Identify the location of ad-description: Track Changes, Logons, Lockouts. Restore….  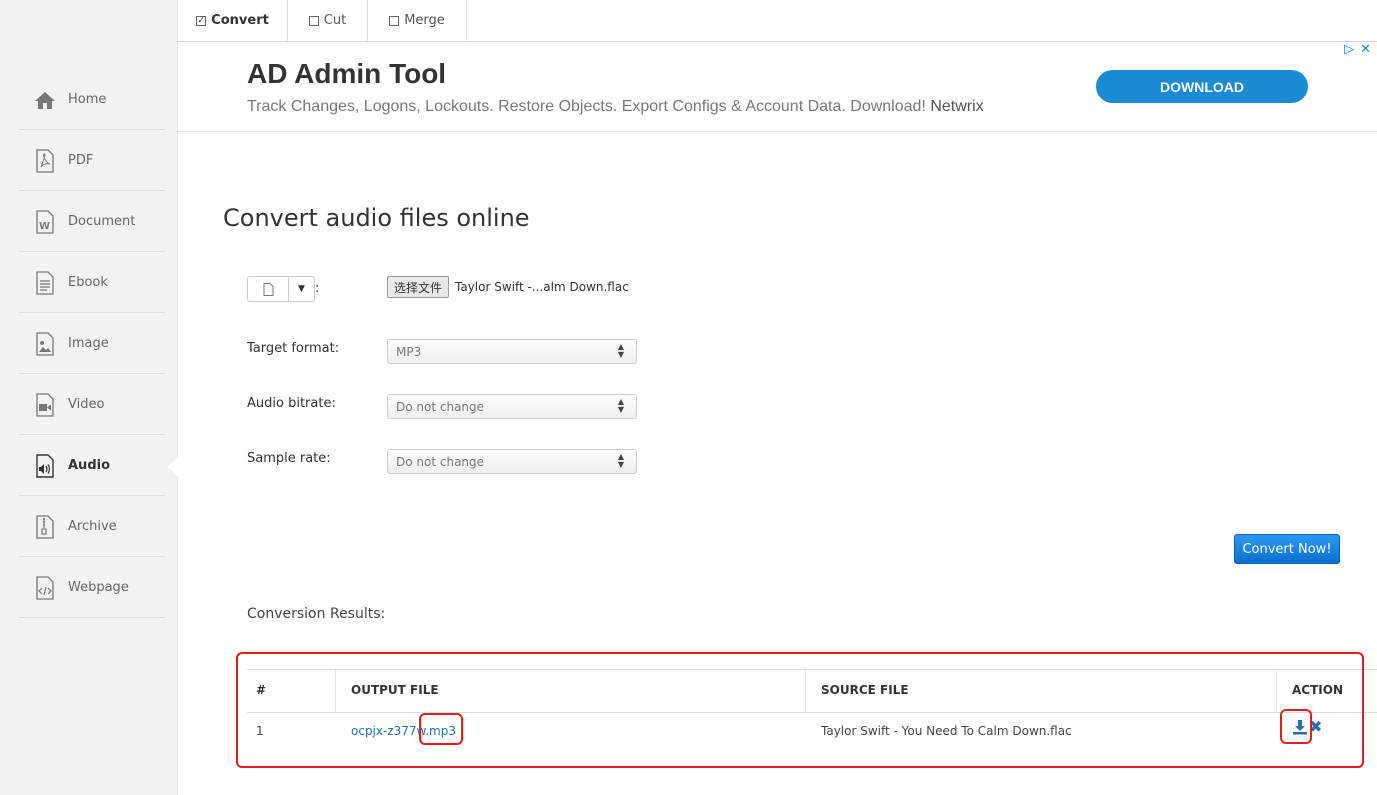
(615, 107).